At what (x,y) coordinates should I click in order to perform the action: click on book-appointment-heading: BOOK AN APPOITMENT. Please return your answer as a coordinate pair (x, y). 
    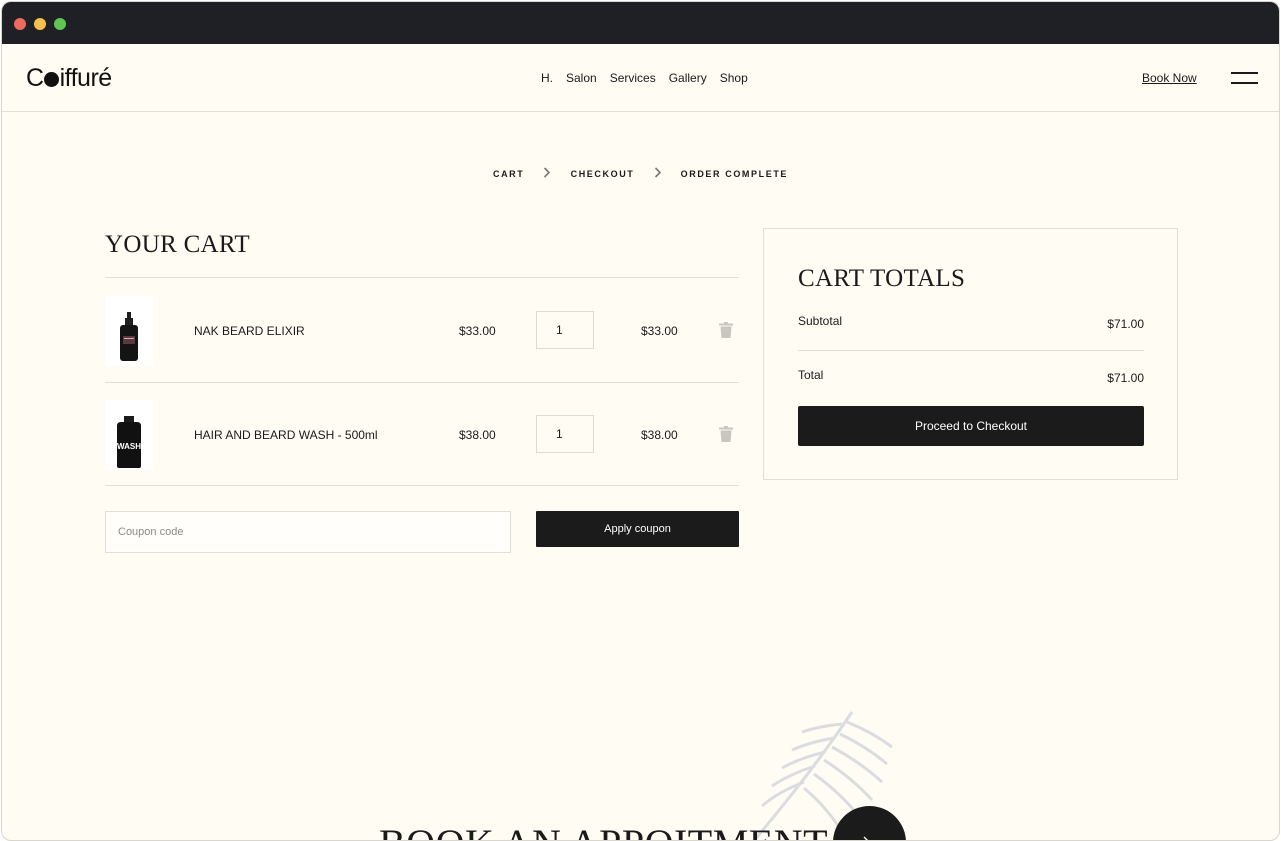
    Looking at the image, I should click on (603, 830).